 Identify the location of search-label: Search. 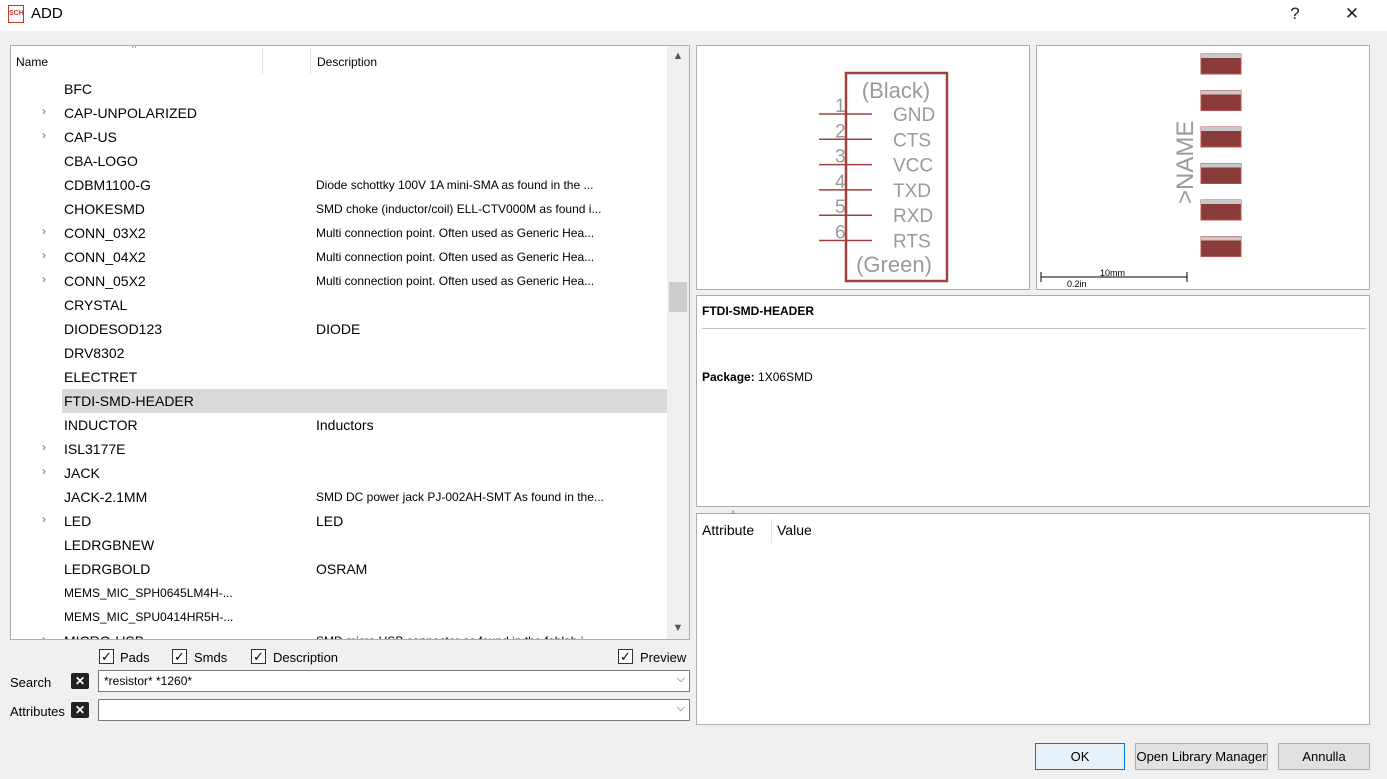
(31, 682).